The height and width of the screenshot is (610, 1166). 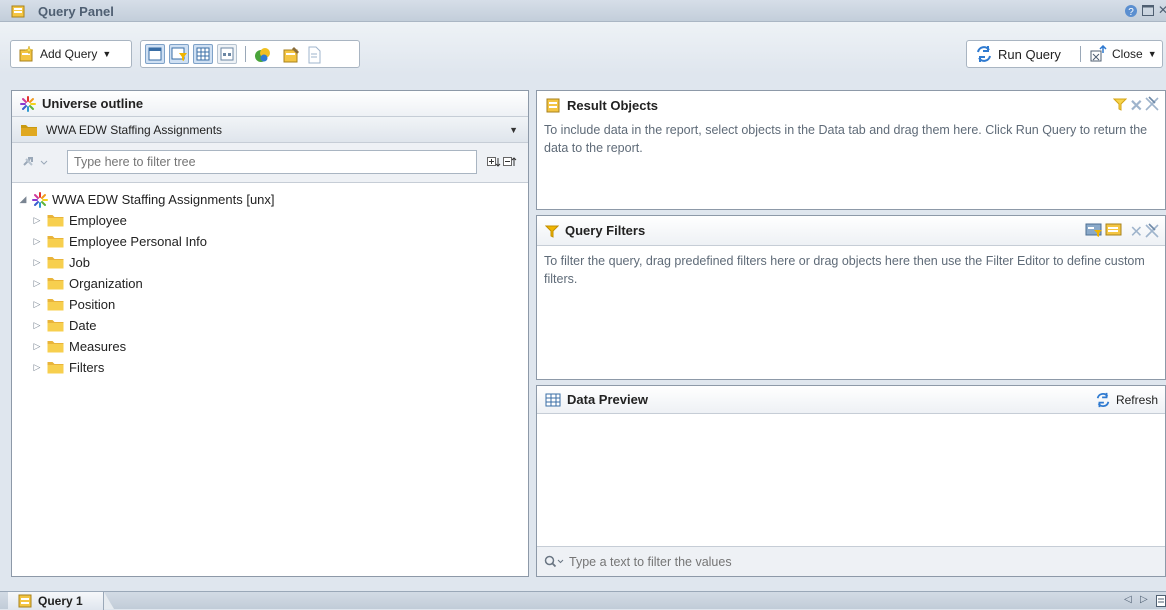 What do you see at coordinates (270, 346) in the screenshot?
I see `tree-folder-measures: ▷ Measures` at bounding box center [270, 346].